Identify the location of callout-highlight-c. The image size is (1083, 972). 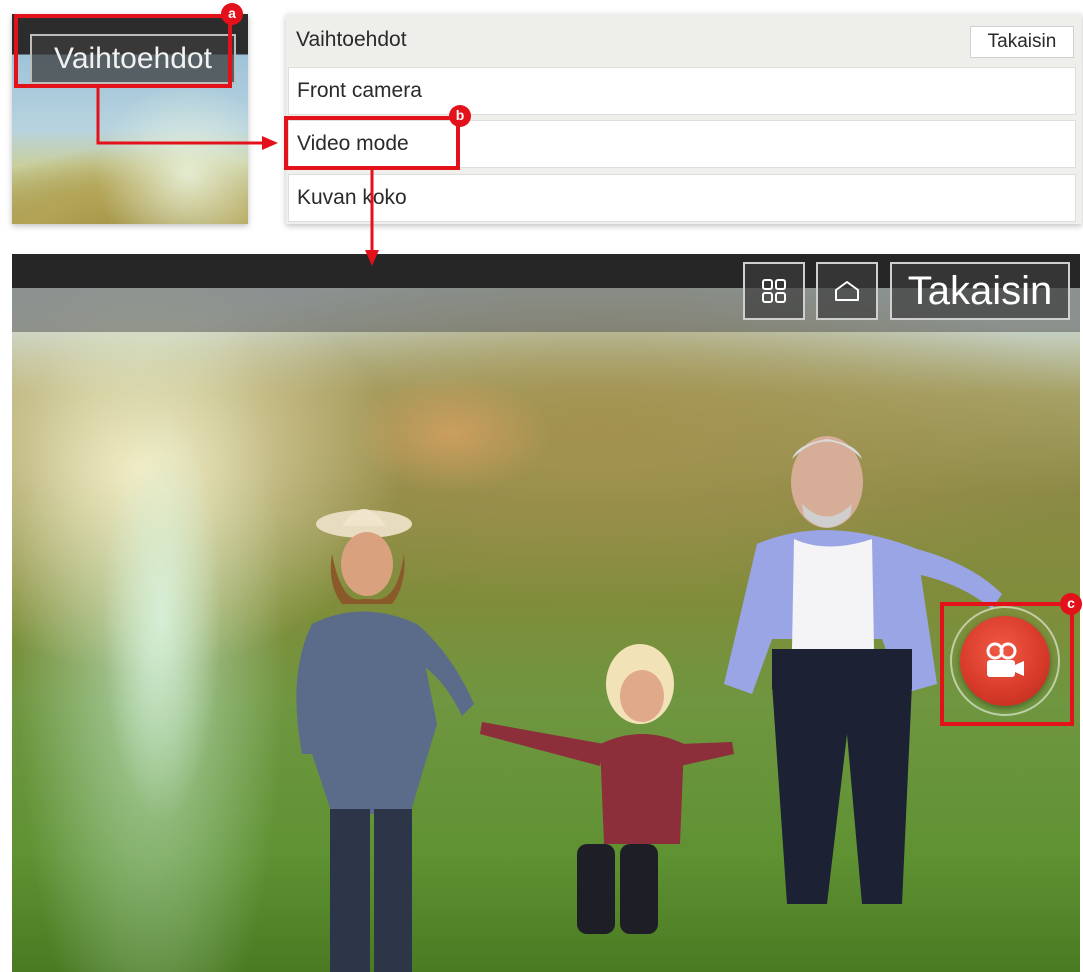
(1007, 664).